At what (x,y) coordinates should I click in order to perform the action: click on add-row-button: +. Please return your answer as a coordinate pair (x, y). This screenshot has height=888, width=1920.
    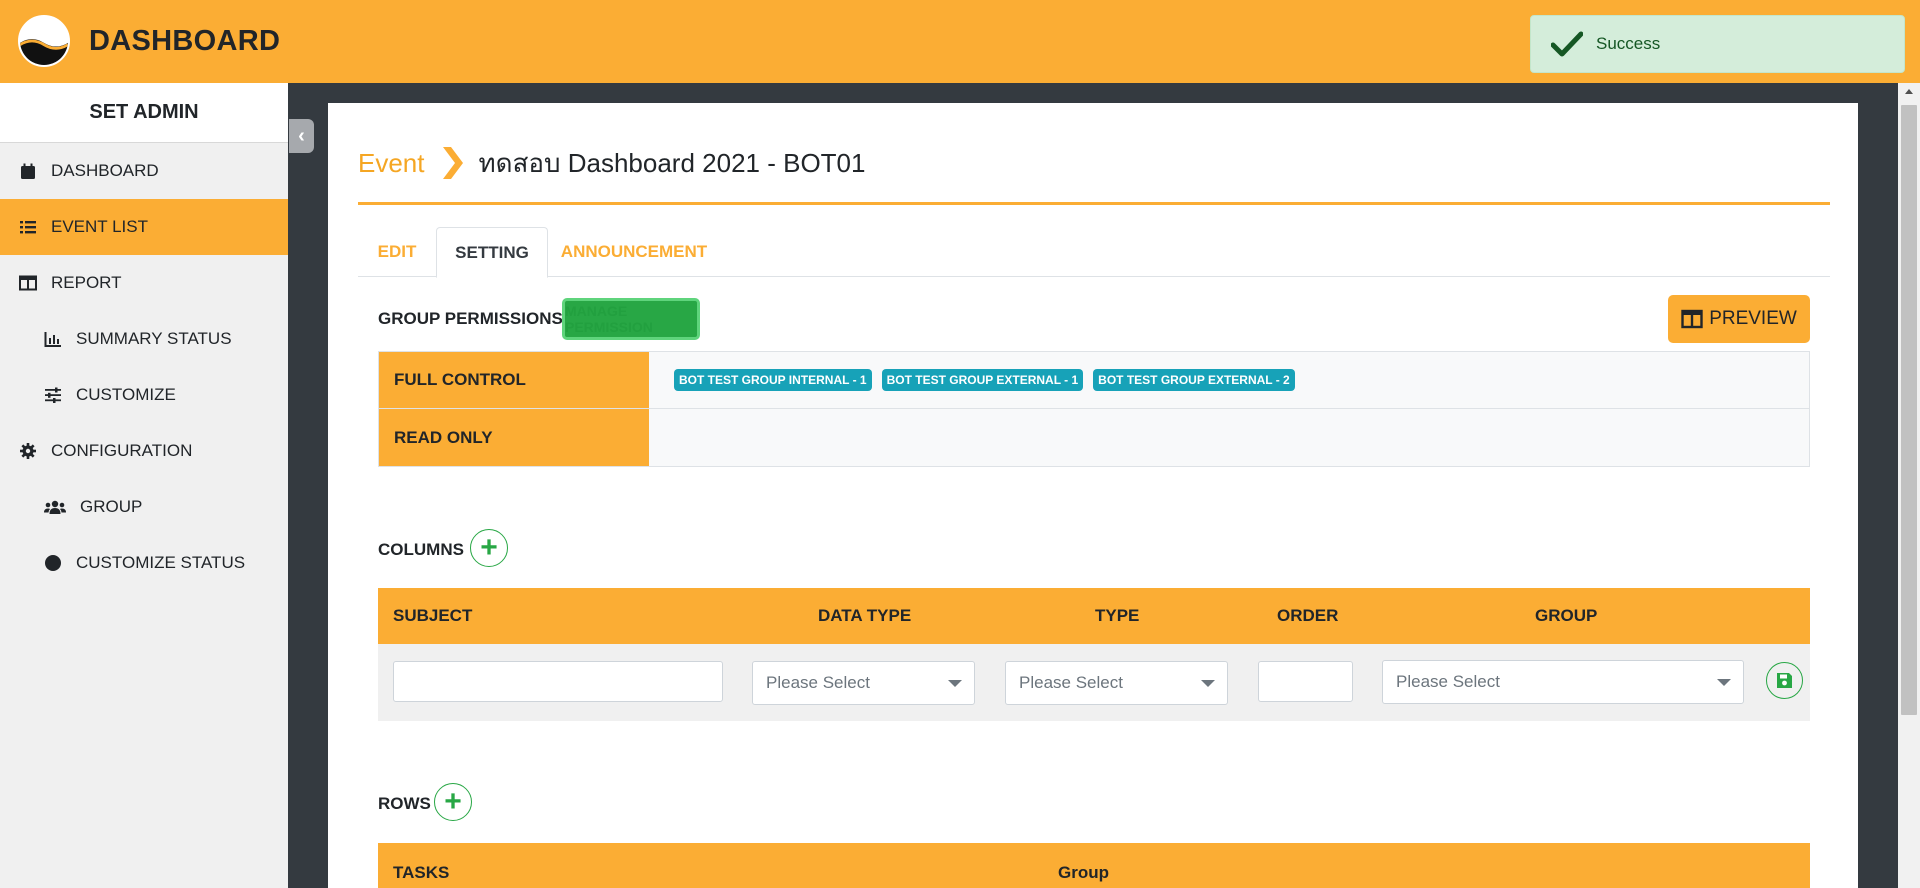
    Looking at the image, I should click on (453, 802).